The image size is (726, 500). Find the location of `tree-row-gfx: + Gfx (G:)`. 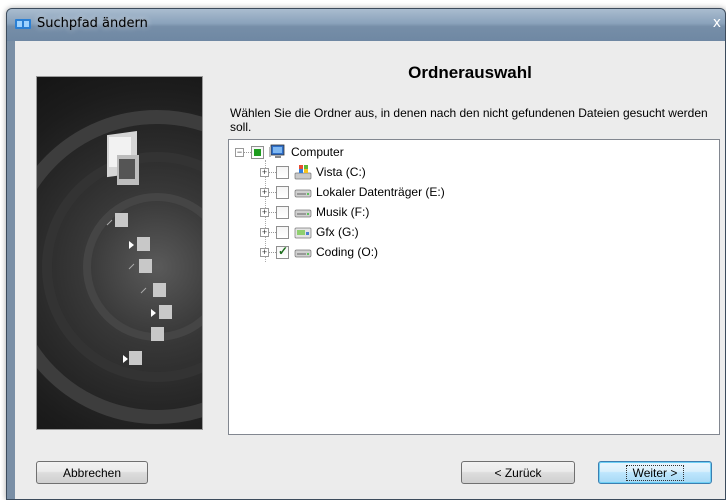

tree-row-gfx: + Gfx (G:) is located at coordinates (309, 232).